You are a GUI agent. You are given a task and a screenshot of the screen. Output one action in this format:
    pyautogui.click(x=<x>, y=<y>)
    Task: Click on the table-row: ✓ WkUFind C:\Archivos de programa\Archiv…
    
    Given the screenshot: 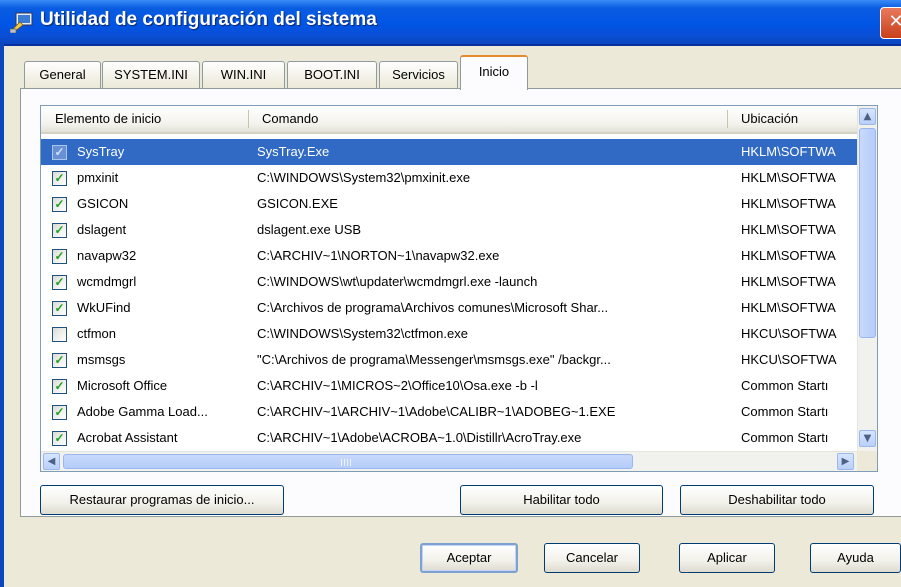 What is the action you would take?
    pyautogui.click(x=449, y=308)
    